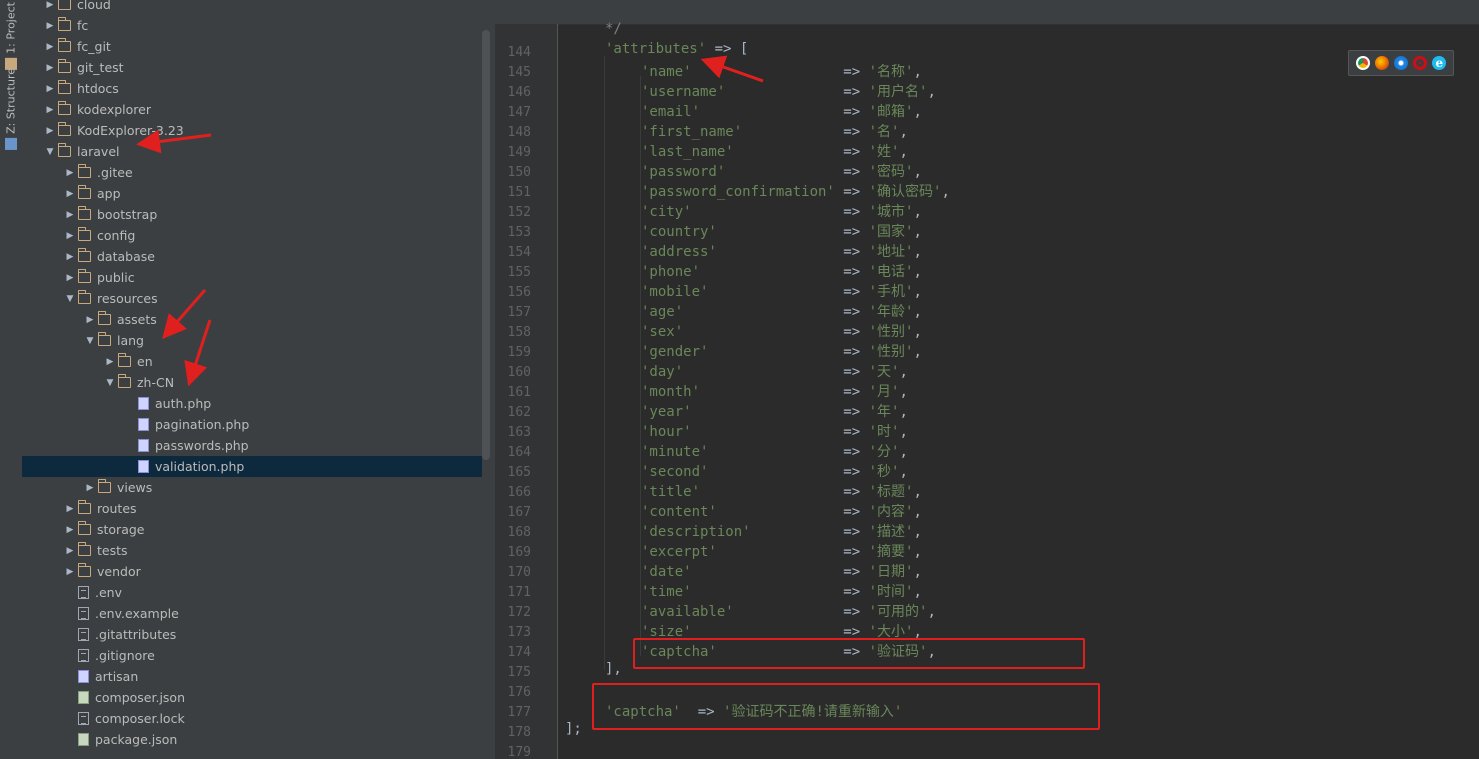 This screenshot has width=1479, height=759. What do you see at coordinates (781, 511) in the screenshot?
I see `code-line: 'content' => '内容',` at bounding box center [781, 511].